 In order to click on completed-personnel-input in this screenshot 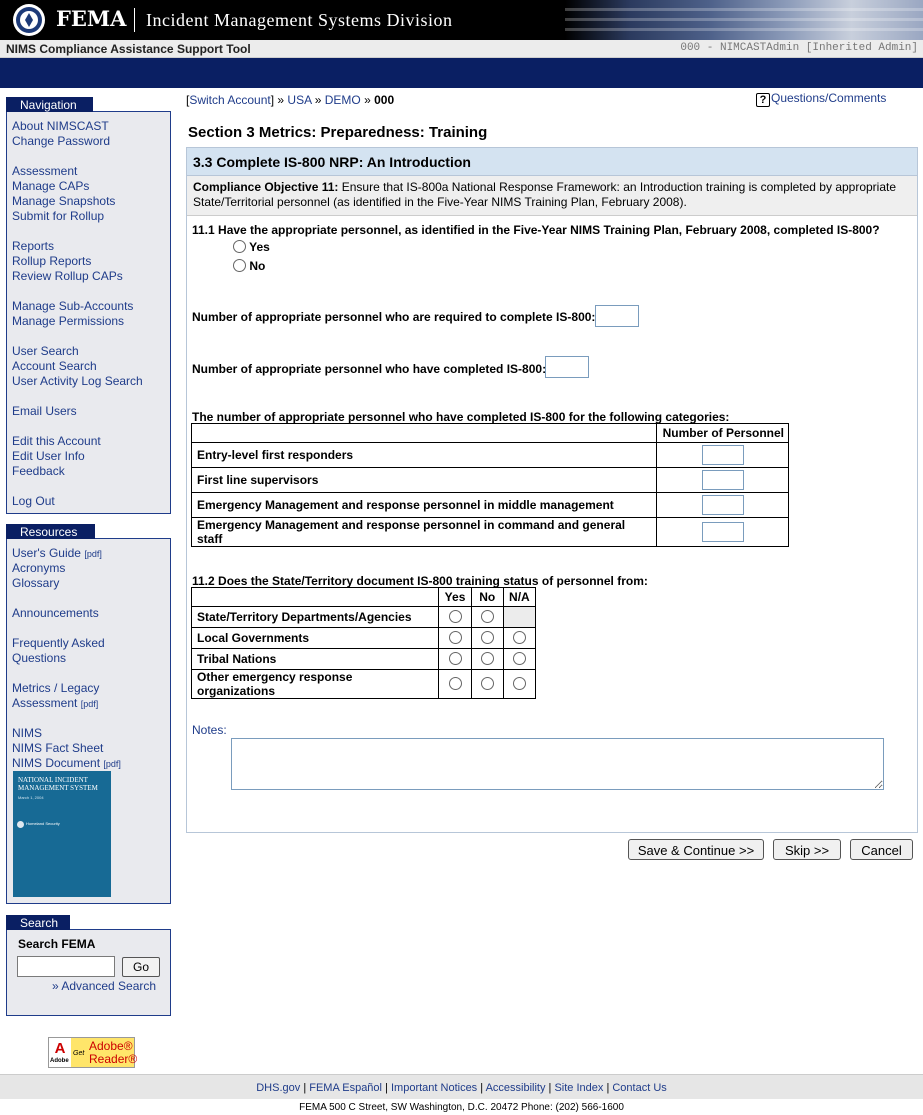, I will do `click(567, 367)`.